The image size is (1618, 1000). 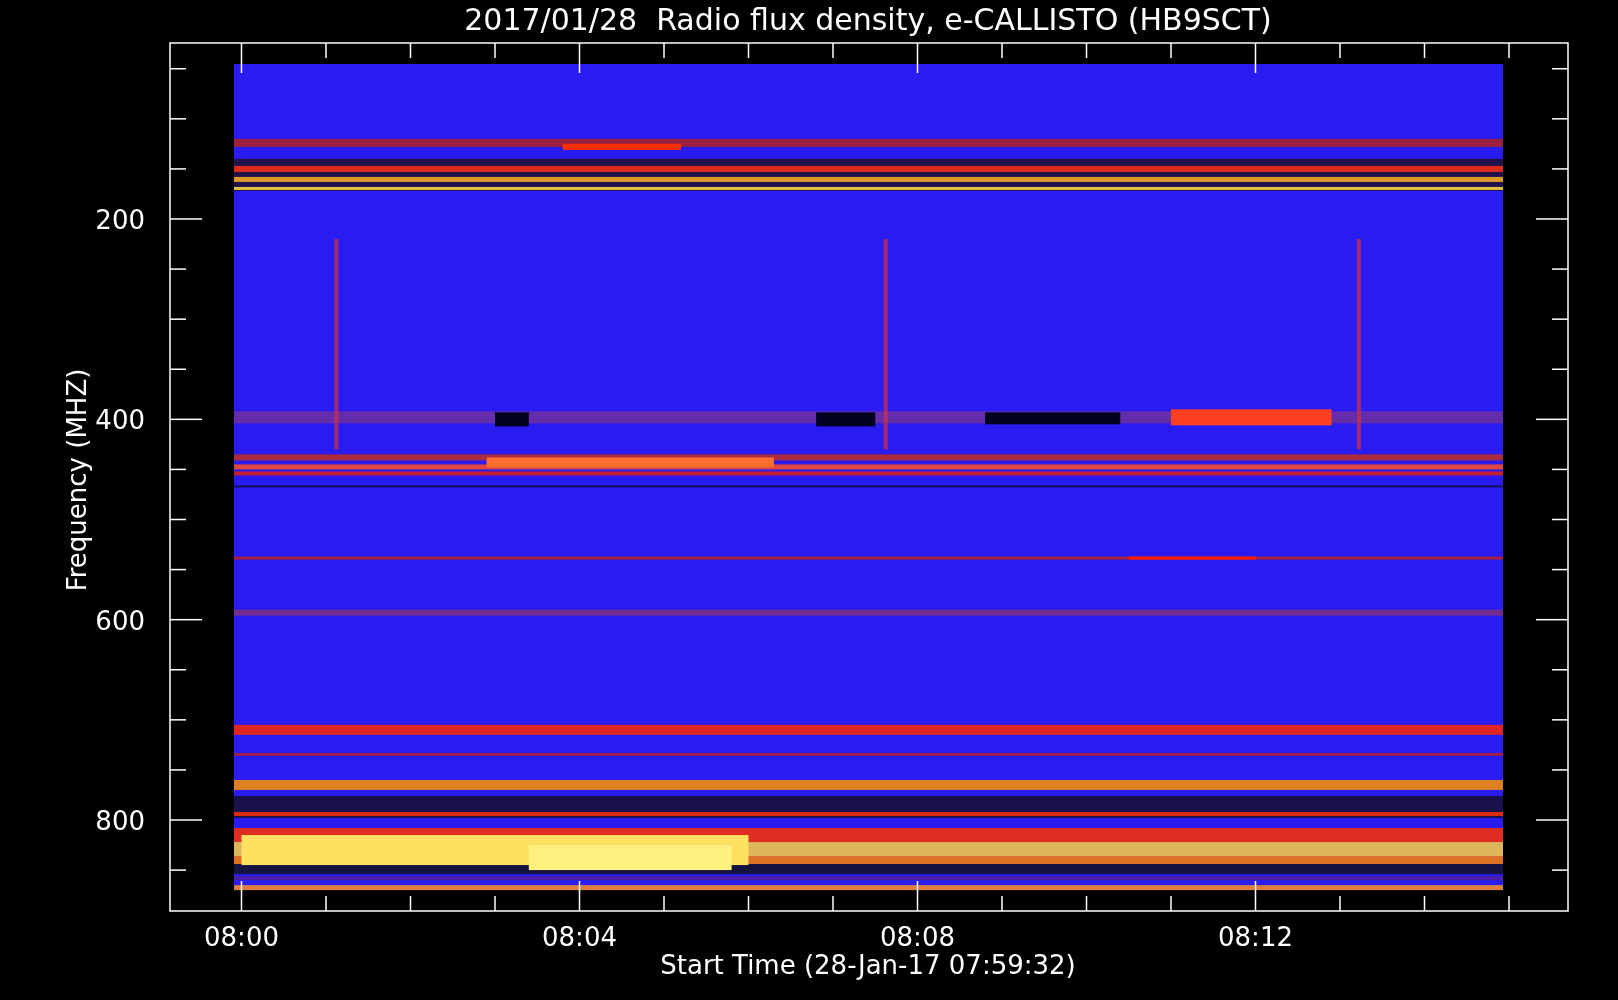 What do you see at coordinates (120, 220) in the screenshot?
I see `y-tick-label: 200` at bounding box center [120, 220].